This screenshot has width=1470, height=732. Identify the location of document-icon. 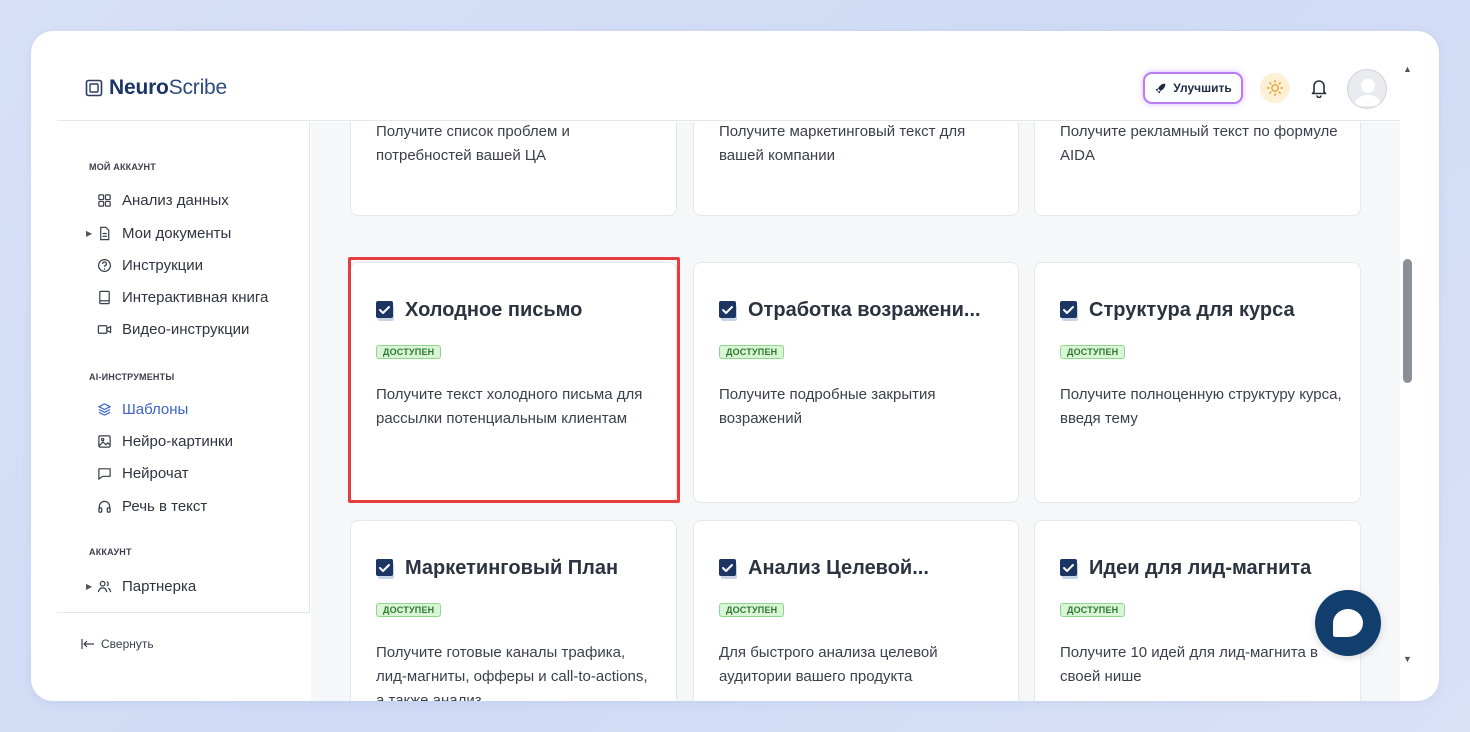
(105, 233).